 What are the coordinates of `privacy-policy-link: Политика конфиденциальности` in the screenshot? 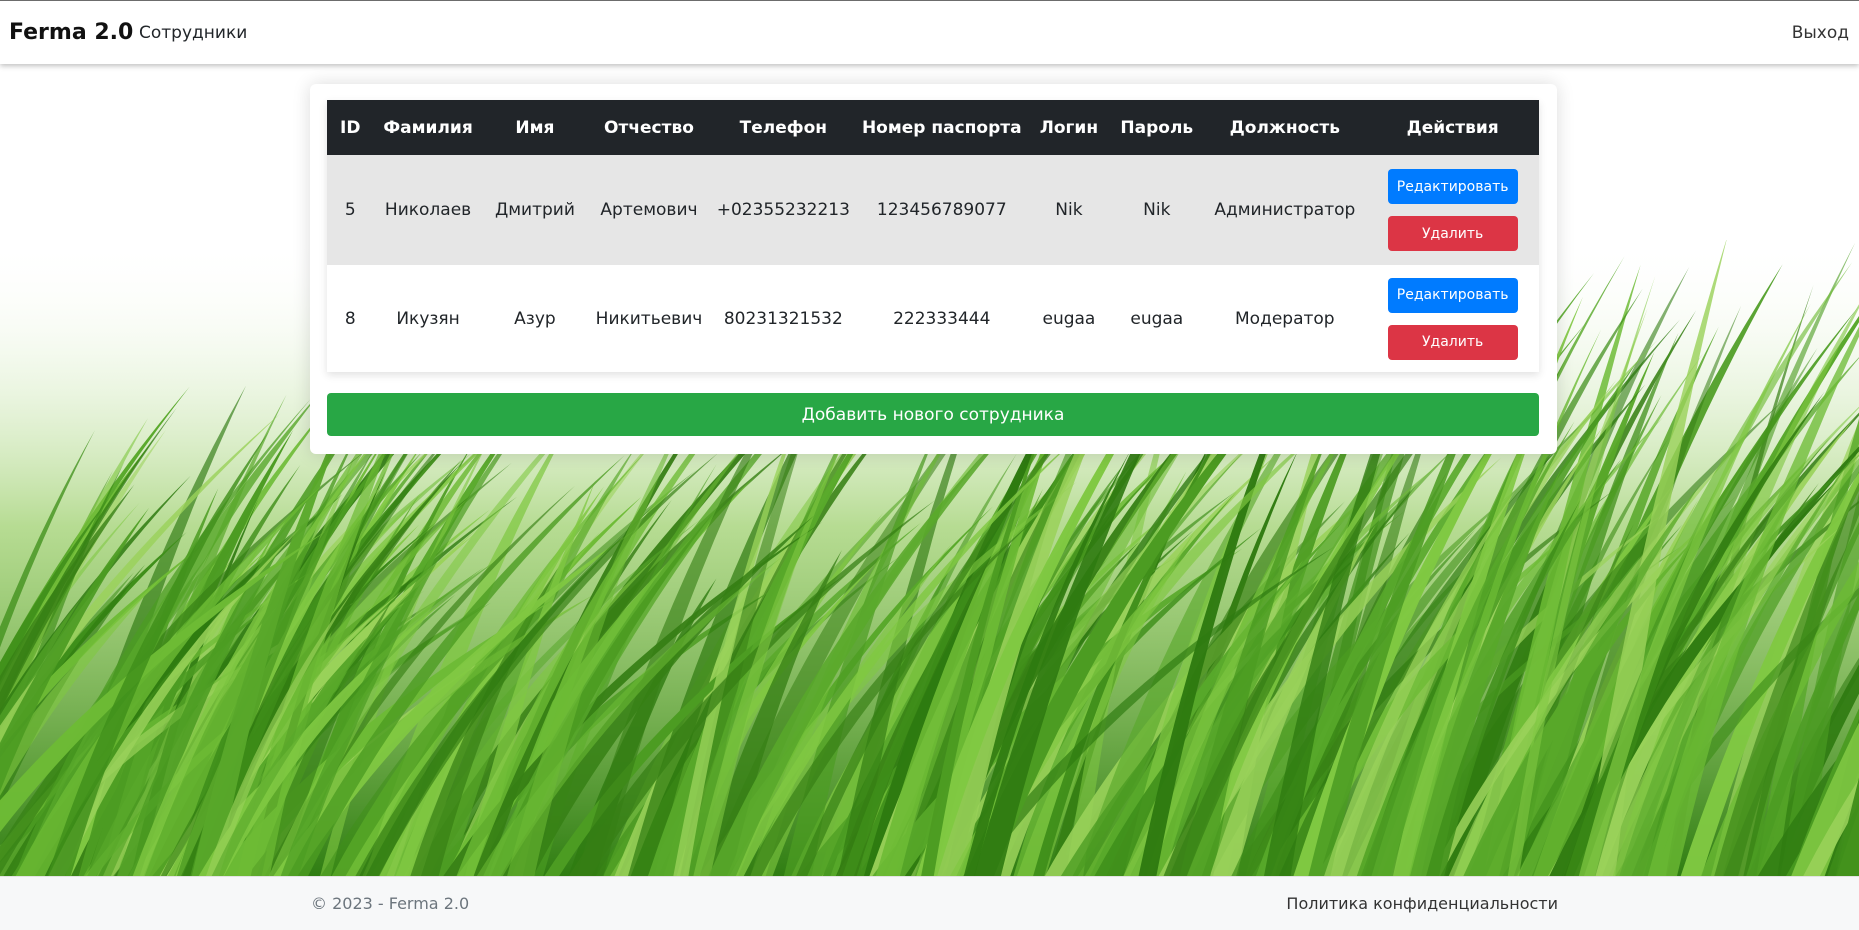 It's located at (1422, 903).